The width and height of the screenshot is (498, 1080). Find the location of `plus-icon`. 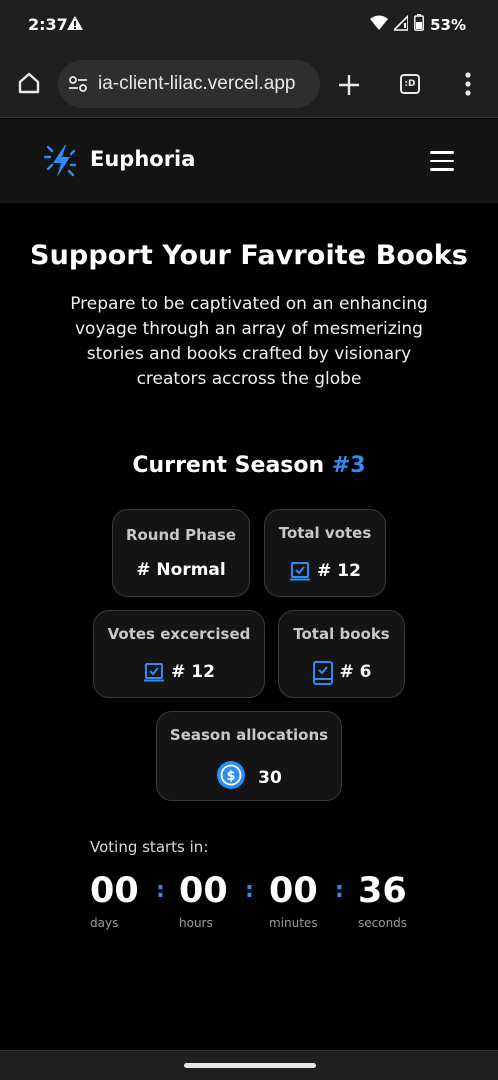

plus-icon is located at coordinates (349, 85).